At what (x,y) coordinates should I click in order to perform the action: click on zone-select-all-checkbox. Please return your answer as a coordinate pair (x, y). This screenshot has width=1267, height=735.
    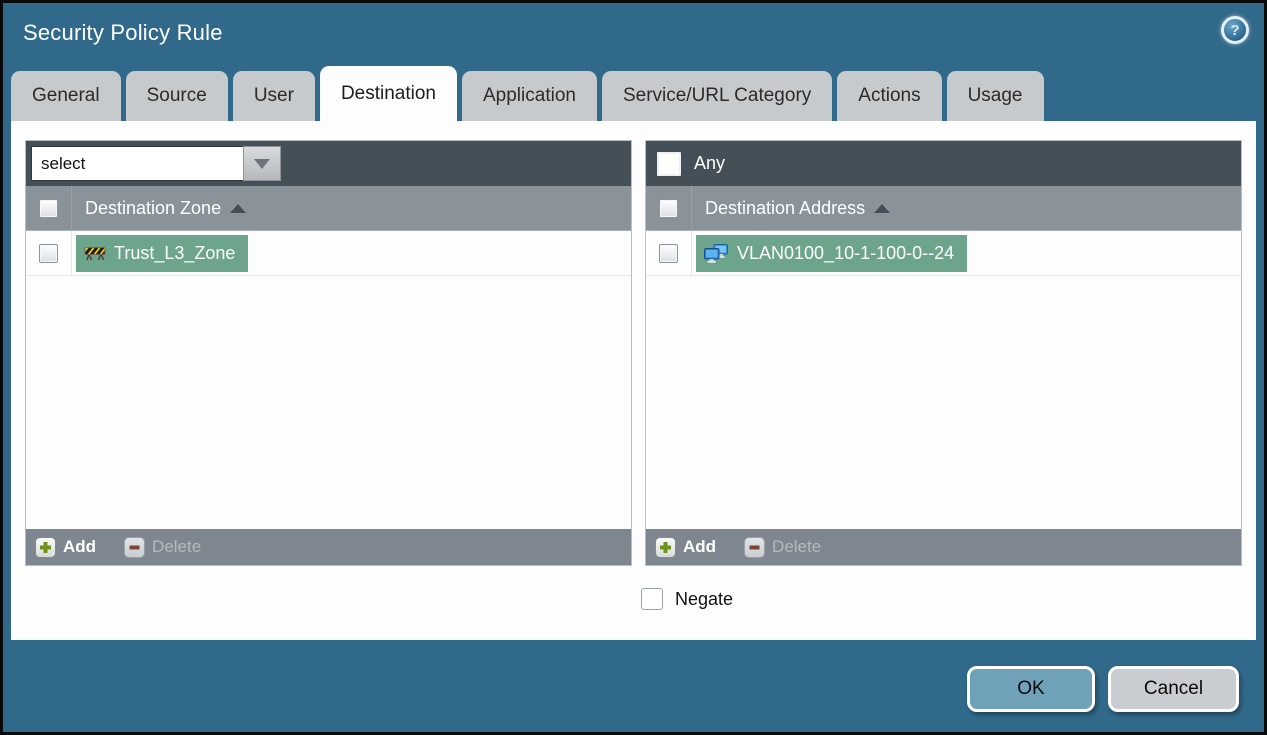
    Looking at the image, I should click on (48, 208).